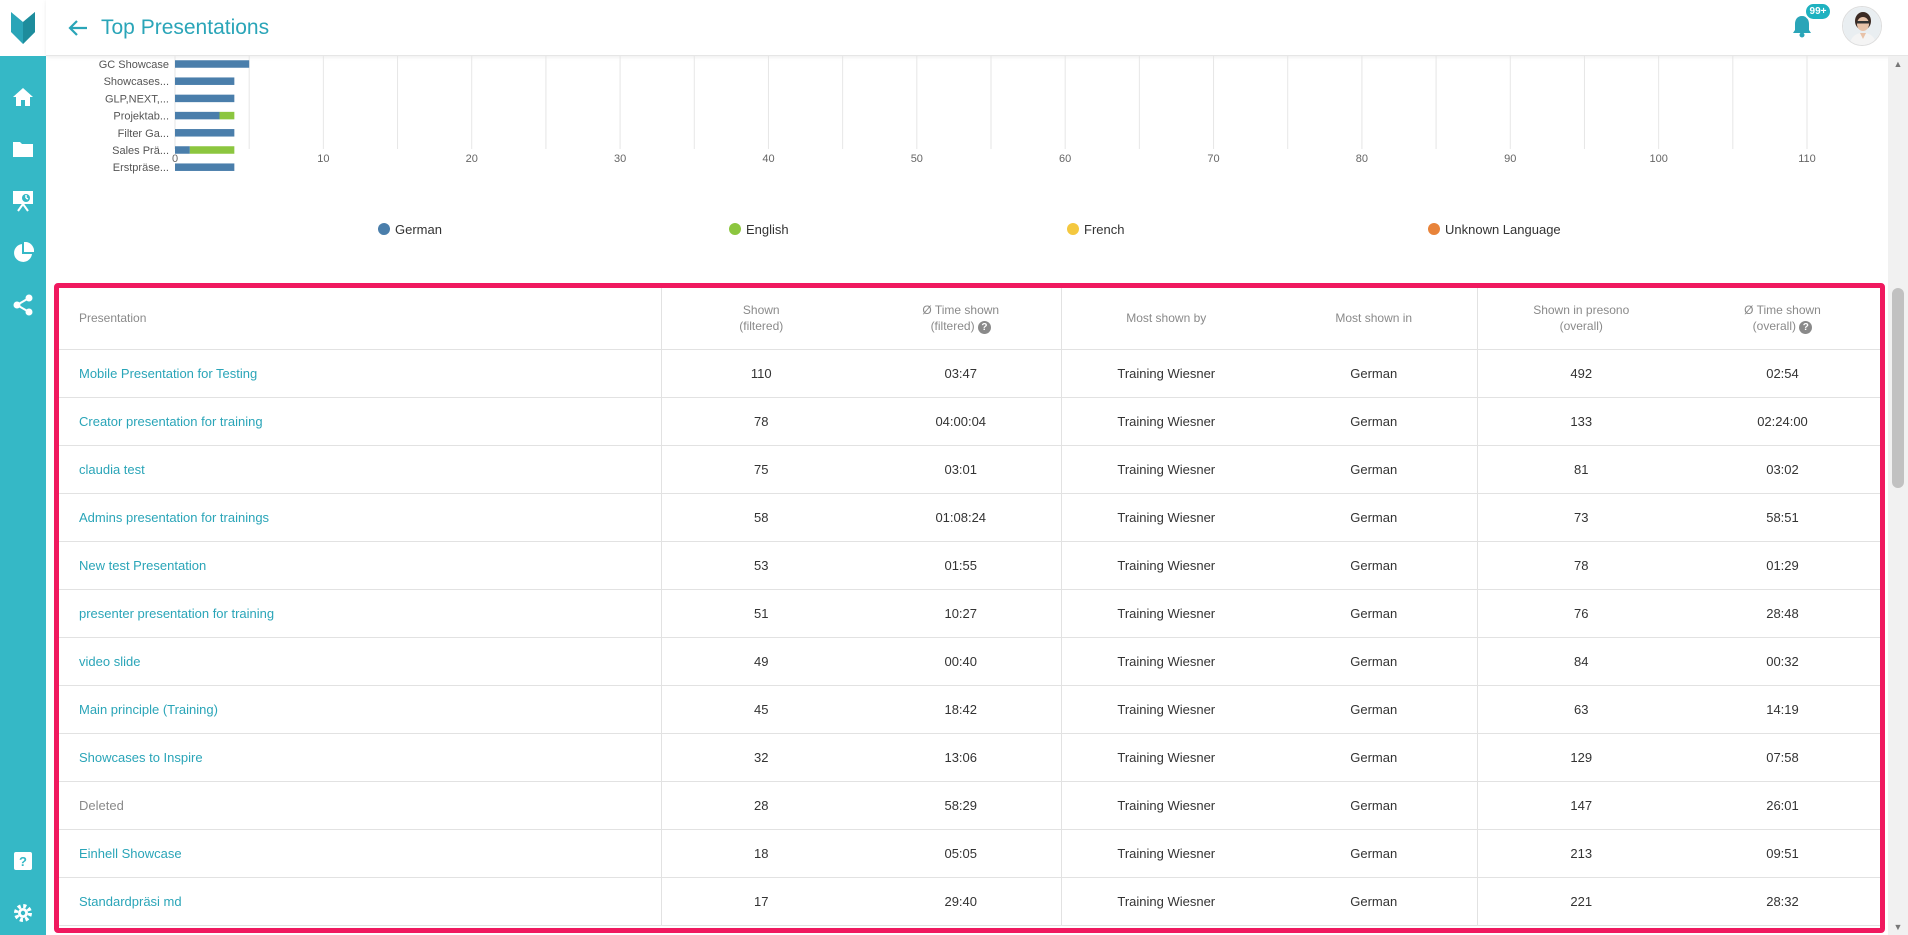 The image size is (1908, 935). Describe the element at coordinates (961, 373) in the screenshot. I see `cell-time-filtered: 03:47` at that location.